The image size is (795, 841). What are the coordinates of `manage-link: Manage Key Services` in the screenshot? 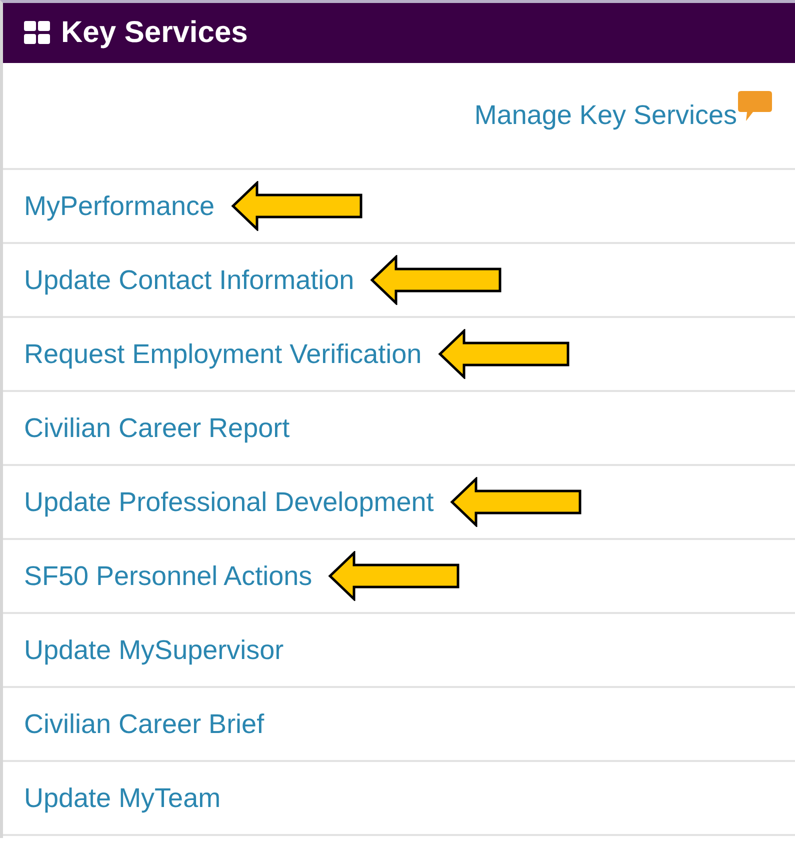 It's located at (605, 115).